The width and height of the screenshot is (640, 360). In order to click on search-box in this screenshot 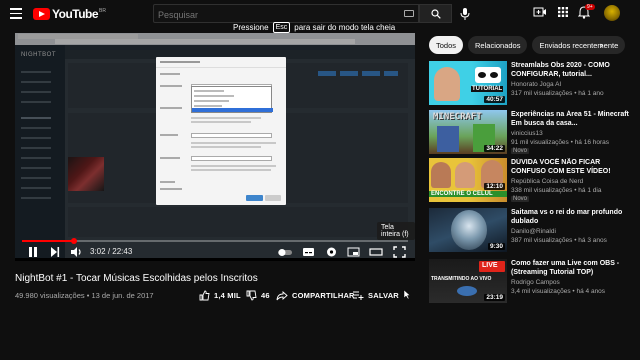, I will do `click(286, 14)`.